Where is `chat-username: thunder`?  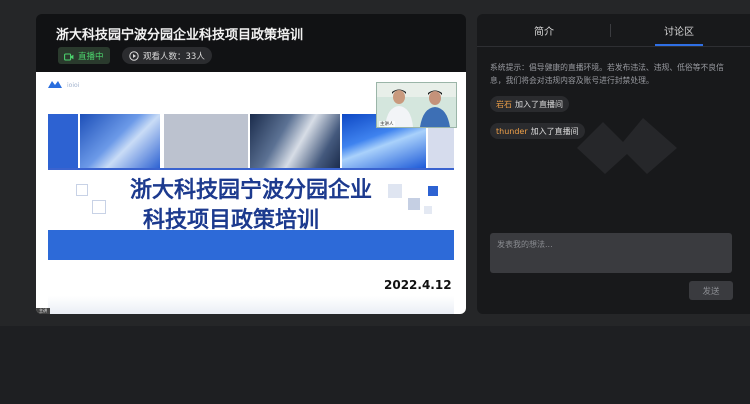 chat-username: thunder is located at coordinates (512, 131).